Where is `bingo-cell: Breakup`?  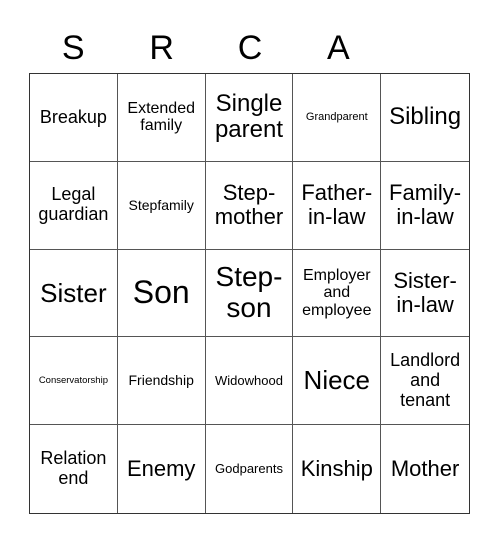 bingo-cell: Breakup is located at coordinates (74, 118).